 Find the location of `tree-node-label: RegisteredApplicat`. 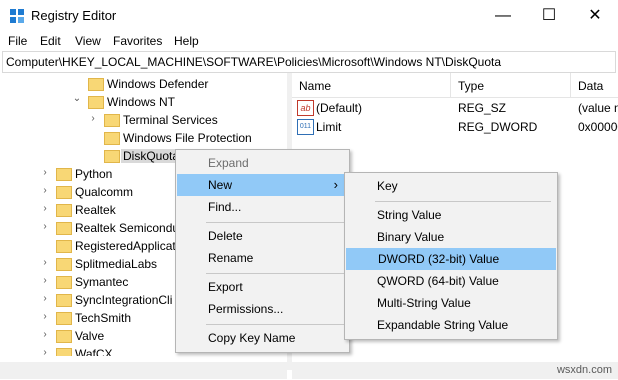

tree-node-label: RegisteredApplicat is located at coordinates (125, 246).